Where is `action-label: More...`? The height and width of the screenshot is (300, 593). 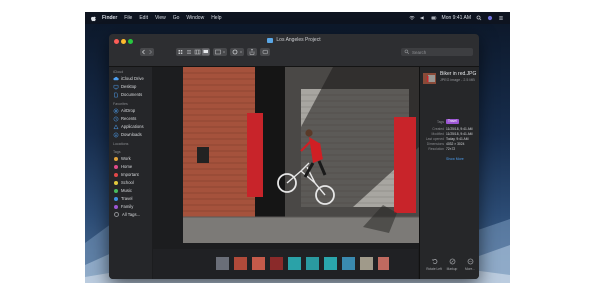 action-label: More... is located at coordinates (470, 269).